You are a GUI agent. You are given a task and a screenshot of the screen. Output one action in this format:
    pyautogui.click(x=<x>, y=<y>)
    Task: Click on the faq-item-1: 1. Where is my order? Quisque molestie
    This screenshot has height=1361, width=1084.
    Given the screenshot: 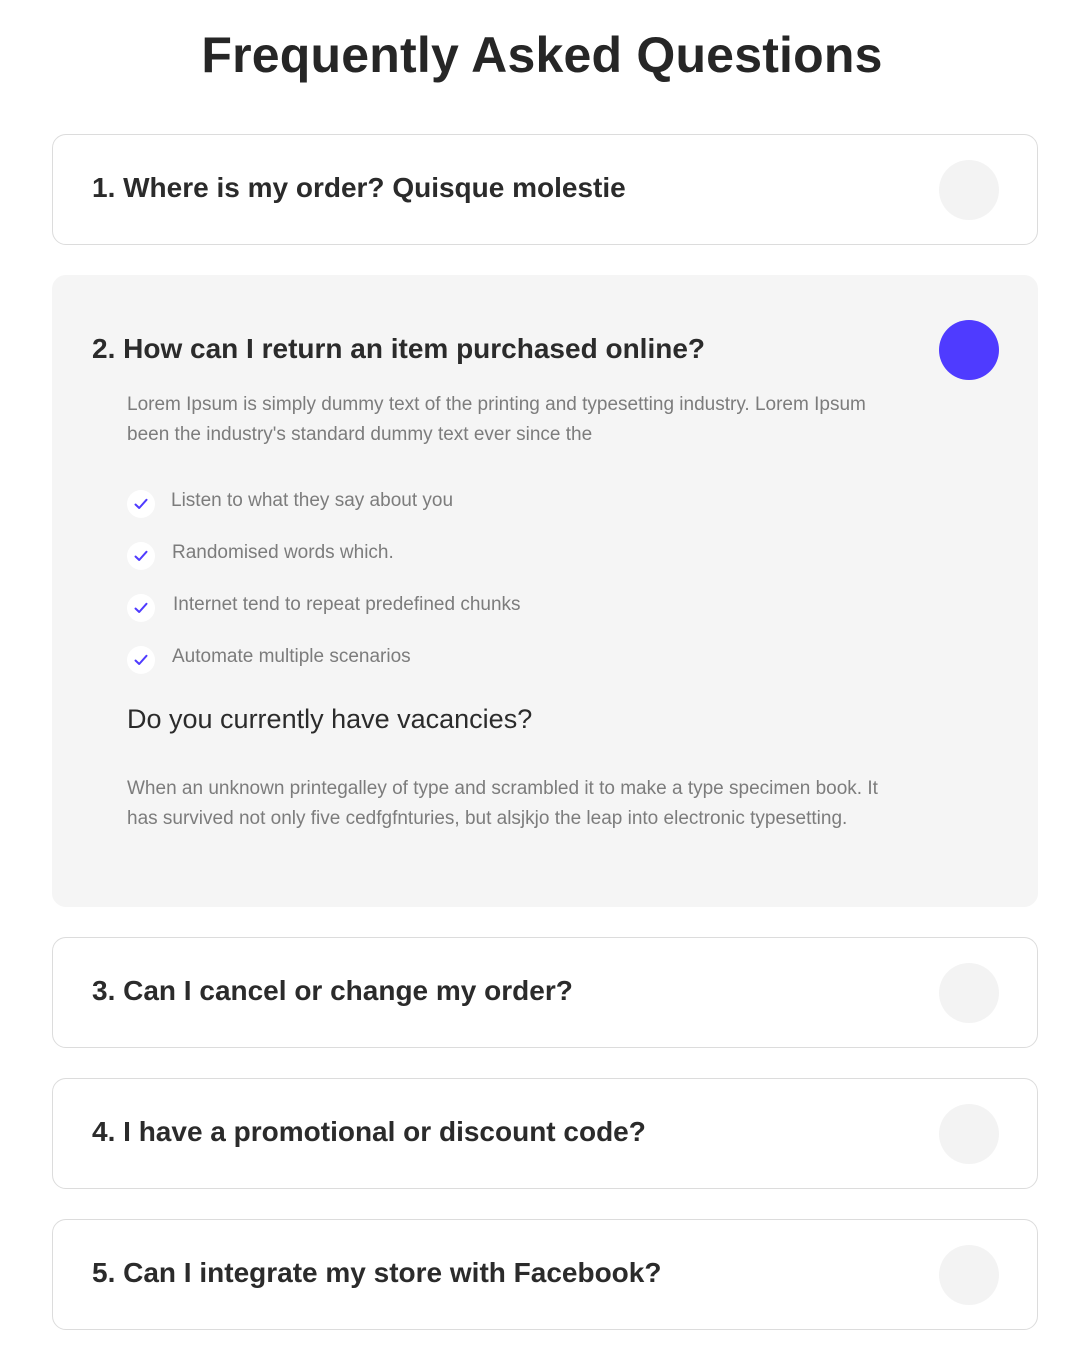 What is the action you would take?
    pyautogui.click(x=545, y=189)
    